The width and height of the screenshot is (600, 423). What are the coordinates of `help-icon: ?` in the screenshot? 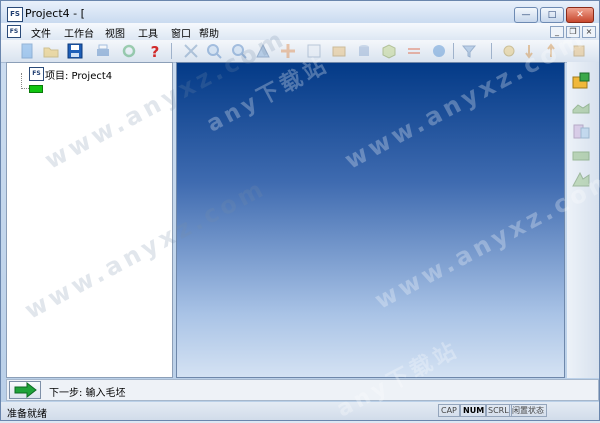 It's located at (155, 51).